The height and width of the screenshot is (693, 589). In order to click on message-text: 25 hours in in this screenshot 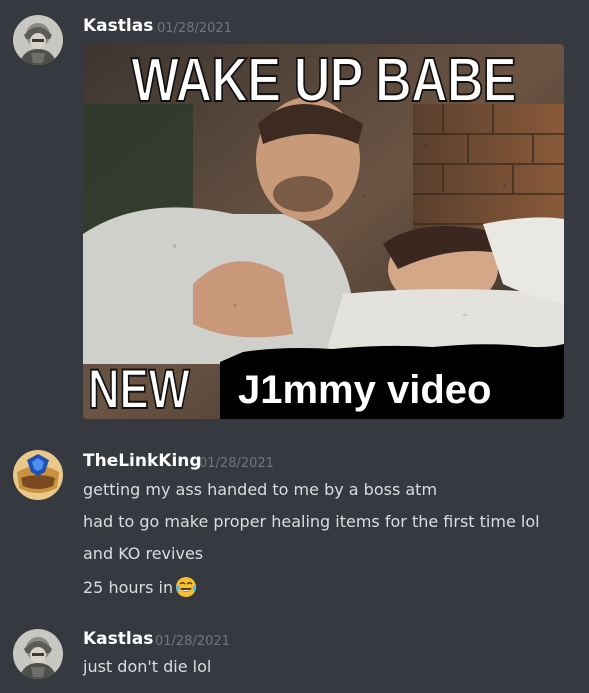, I will do `click(128, 587)`.